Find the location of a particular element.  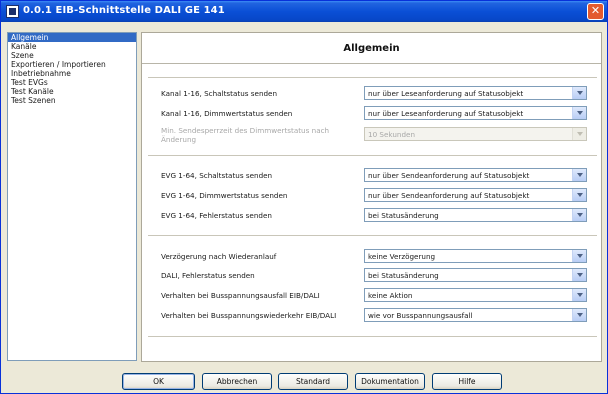

busspannungswiederkehr-select: wie vor Busspannungsausfall is located at coordinates (475, 315).